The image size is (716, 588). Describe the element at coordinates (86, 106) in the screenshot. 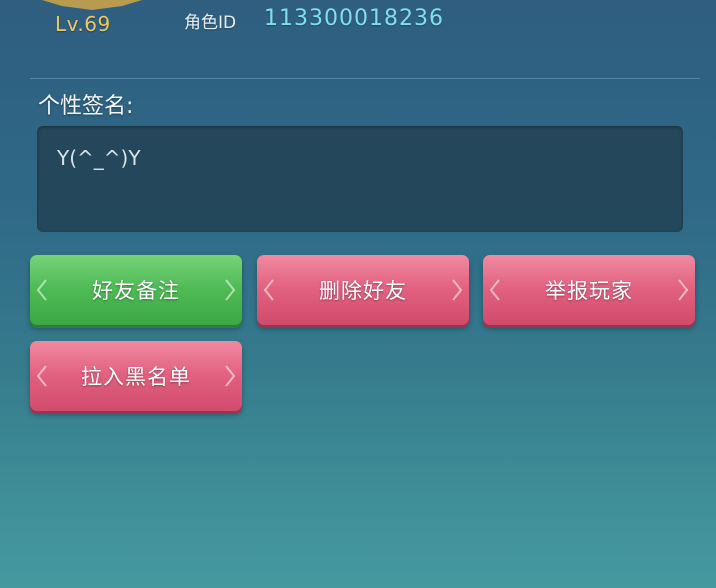

I see `signature-label: 个性签名:` at that location.